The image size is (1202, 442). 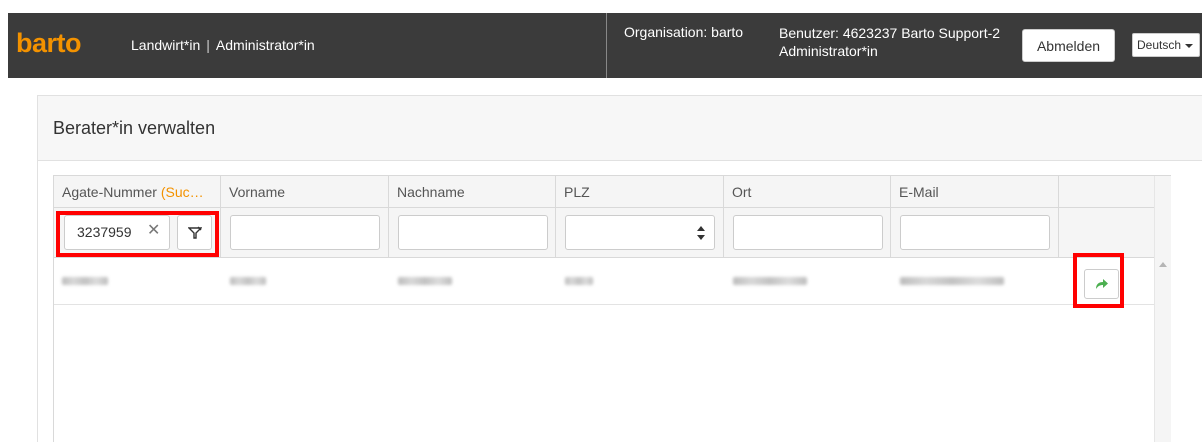 What do you see at coordinates (153, 231) in the screenshot?
I see `close-icon: ✕` at bounding box center [153, 231].